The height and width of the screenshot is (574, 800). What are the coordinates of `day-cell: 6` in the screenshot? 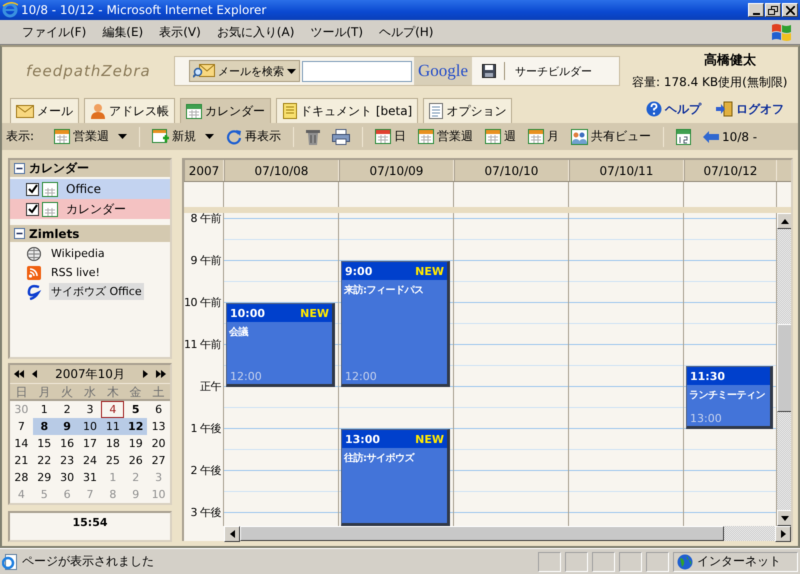 It's located at (158, 409).